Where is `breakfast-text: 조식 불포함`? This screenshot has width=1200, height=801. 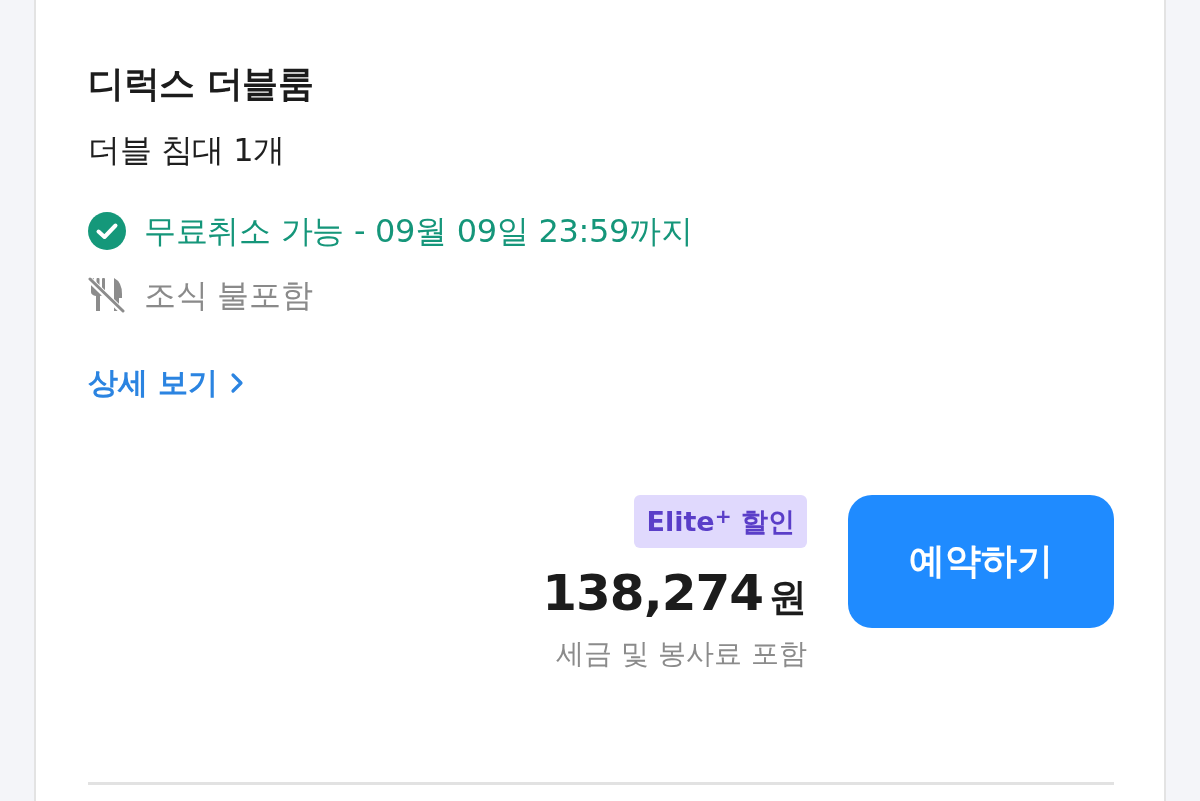
breakfast-text: 조식 불포함 is located at coordinates (228, 295).